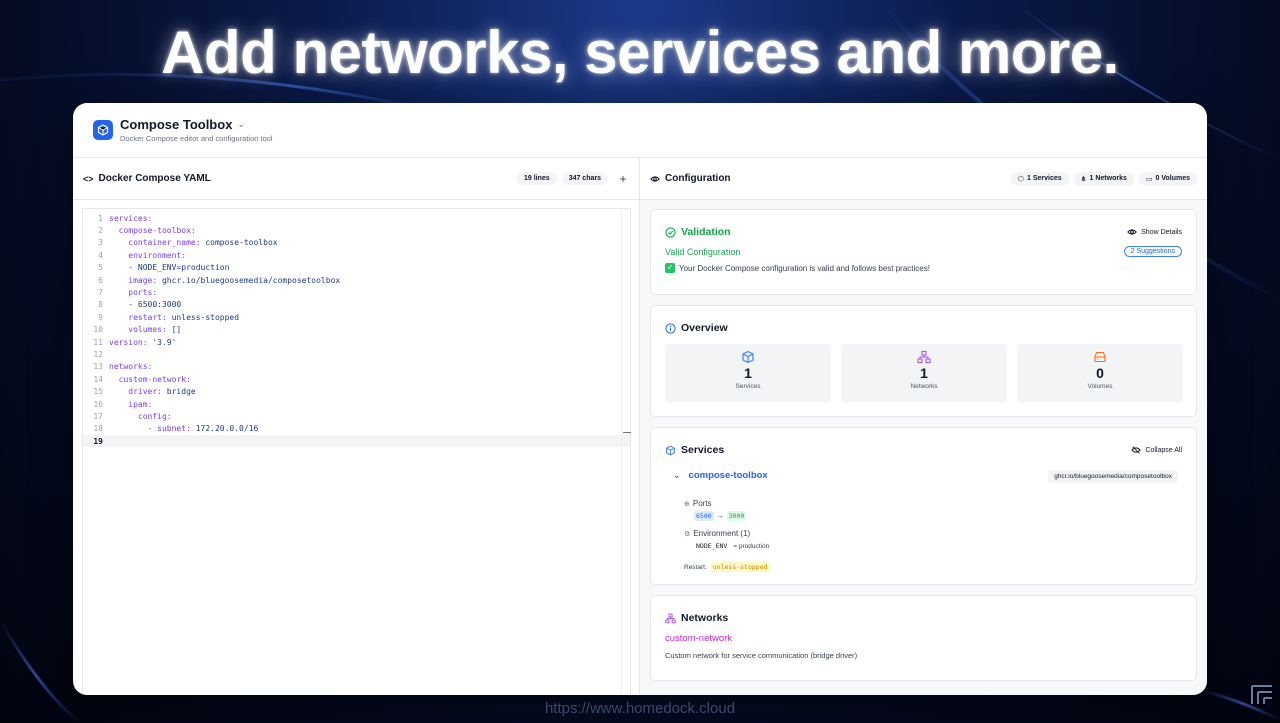  What do you see at coordinates (128, 342) in the screenshot?
I see `yaml-key: version:` at bounding box center [128, 342].